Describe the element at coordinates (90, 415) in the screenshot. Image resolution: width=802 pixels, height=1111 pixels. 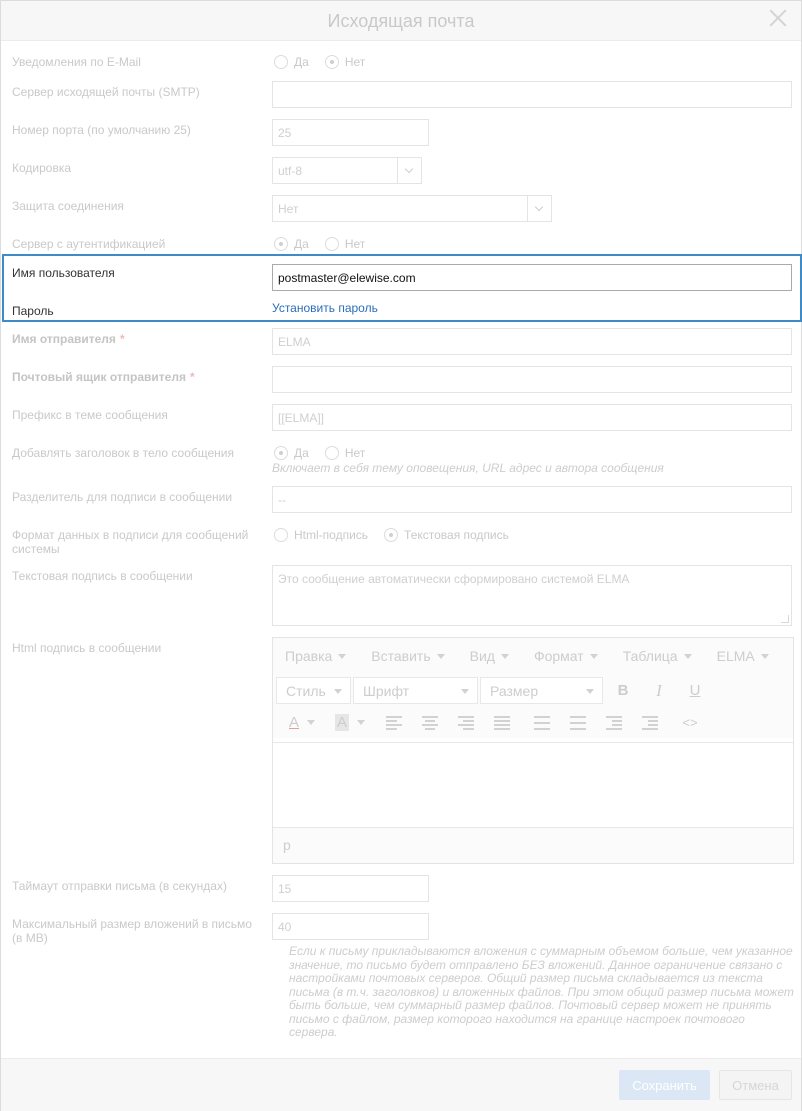
I see `subject-prefix-label: Префикс в теме сообщения` at that location.